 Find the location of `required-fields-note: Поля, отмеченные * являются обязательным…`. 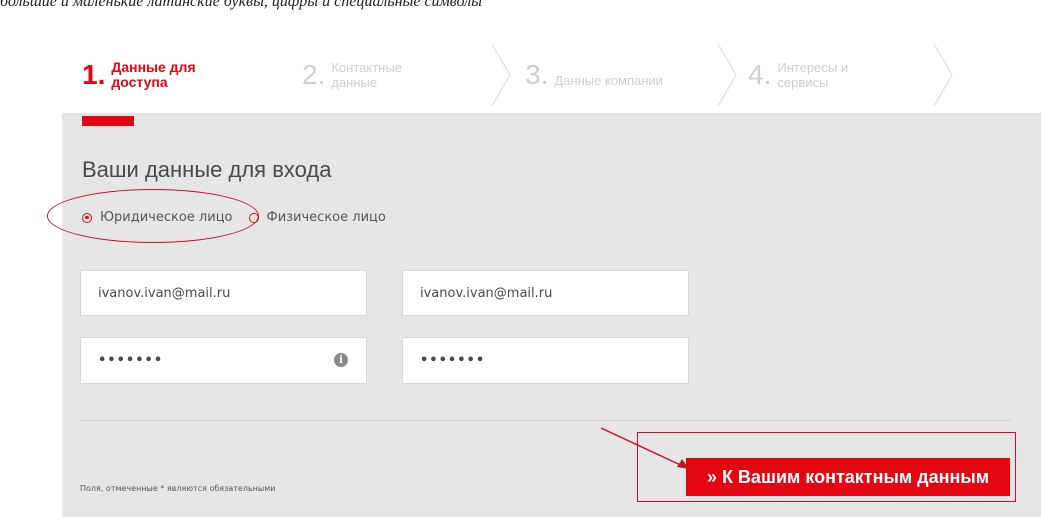

required-fields-note: Поля, отмеченные * являются обязательным… is located at coordinates (178, 488).